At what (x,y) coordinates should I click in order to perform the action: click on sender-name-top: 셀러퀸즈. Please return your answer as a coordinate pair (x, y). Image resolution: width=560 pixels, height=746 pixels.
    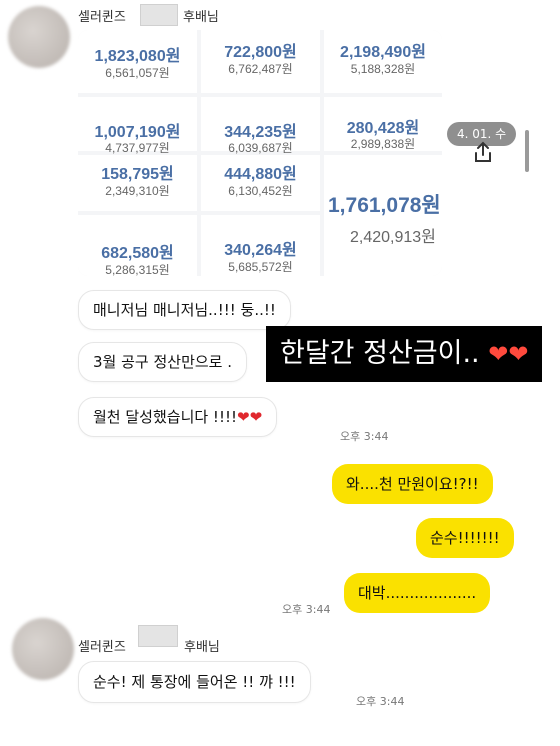
    Looking at the image, I should click on (102, 15).